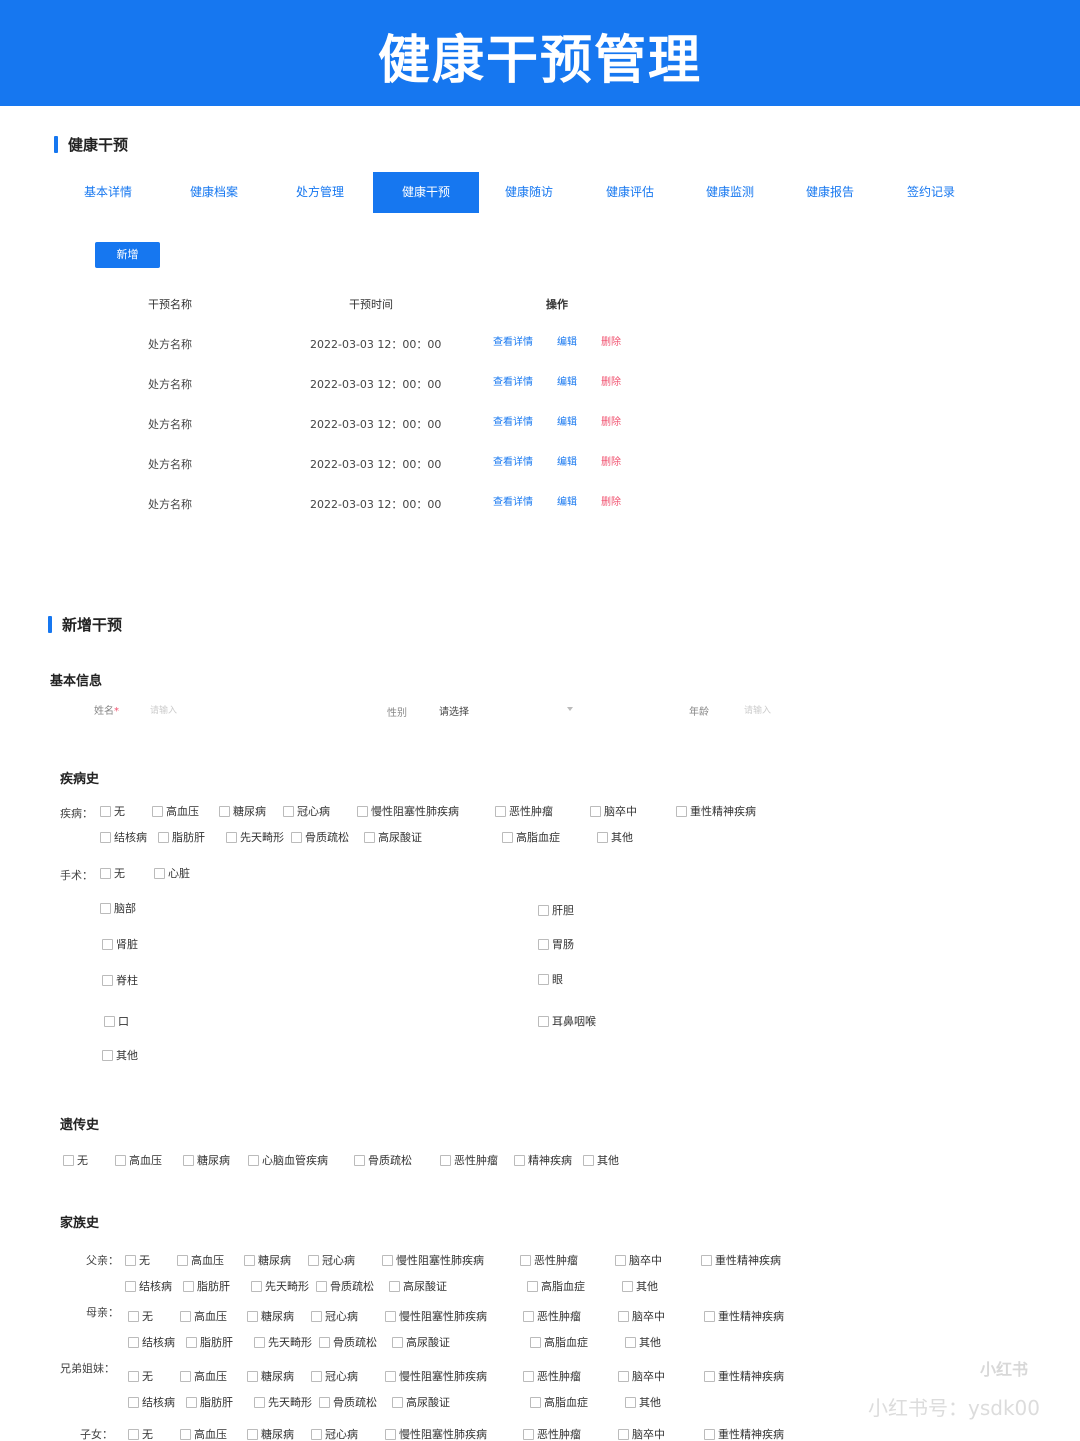 This screenshot has width=1080, height=1441. Describe the element at coordinates (552, 1434) in the screenshot. I see `children-option-5: 恶性肿瘤` at that location.